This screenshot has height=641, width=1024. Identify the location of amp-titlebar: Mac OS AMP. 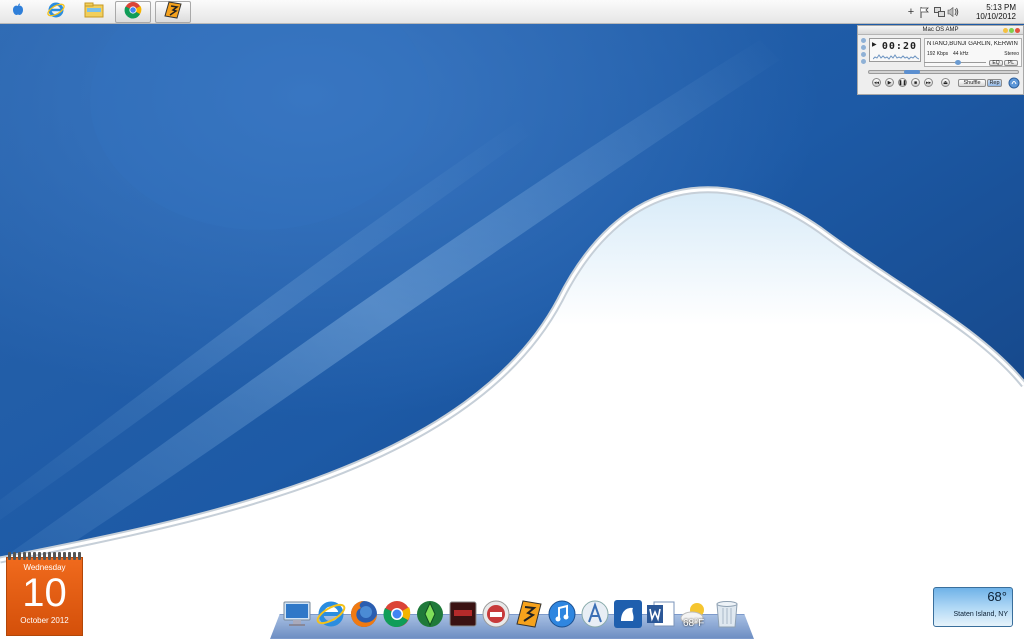
(940, 30).